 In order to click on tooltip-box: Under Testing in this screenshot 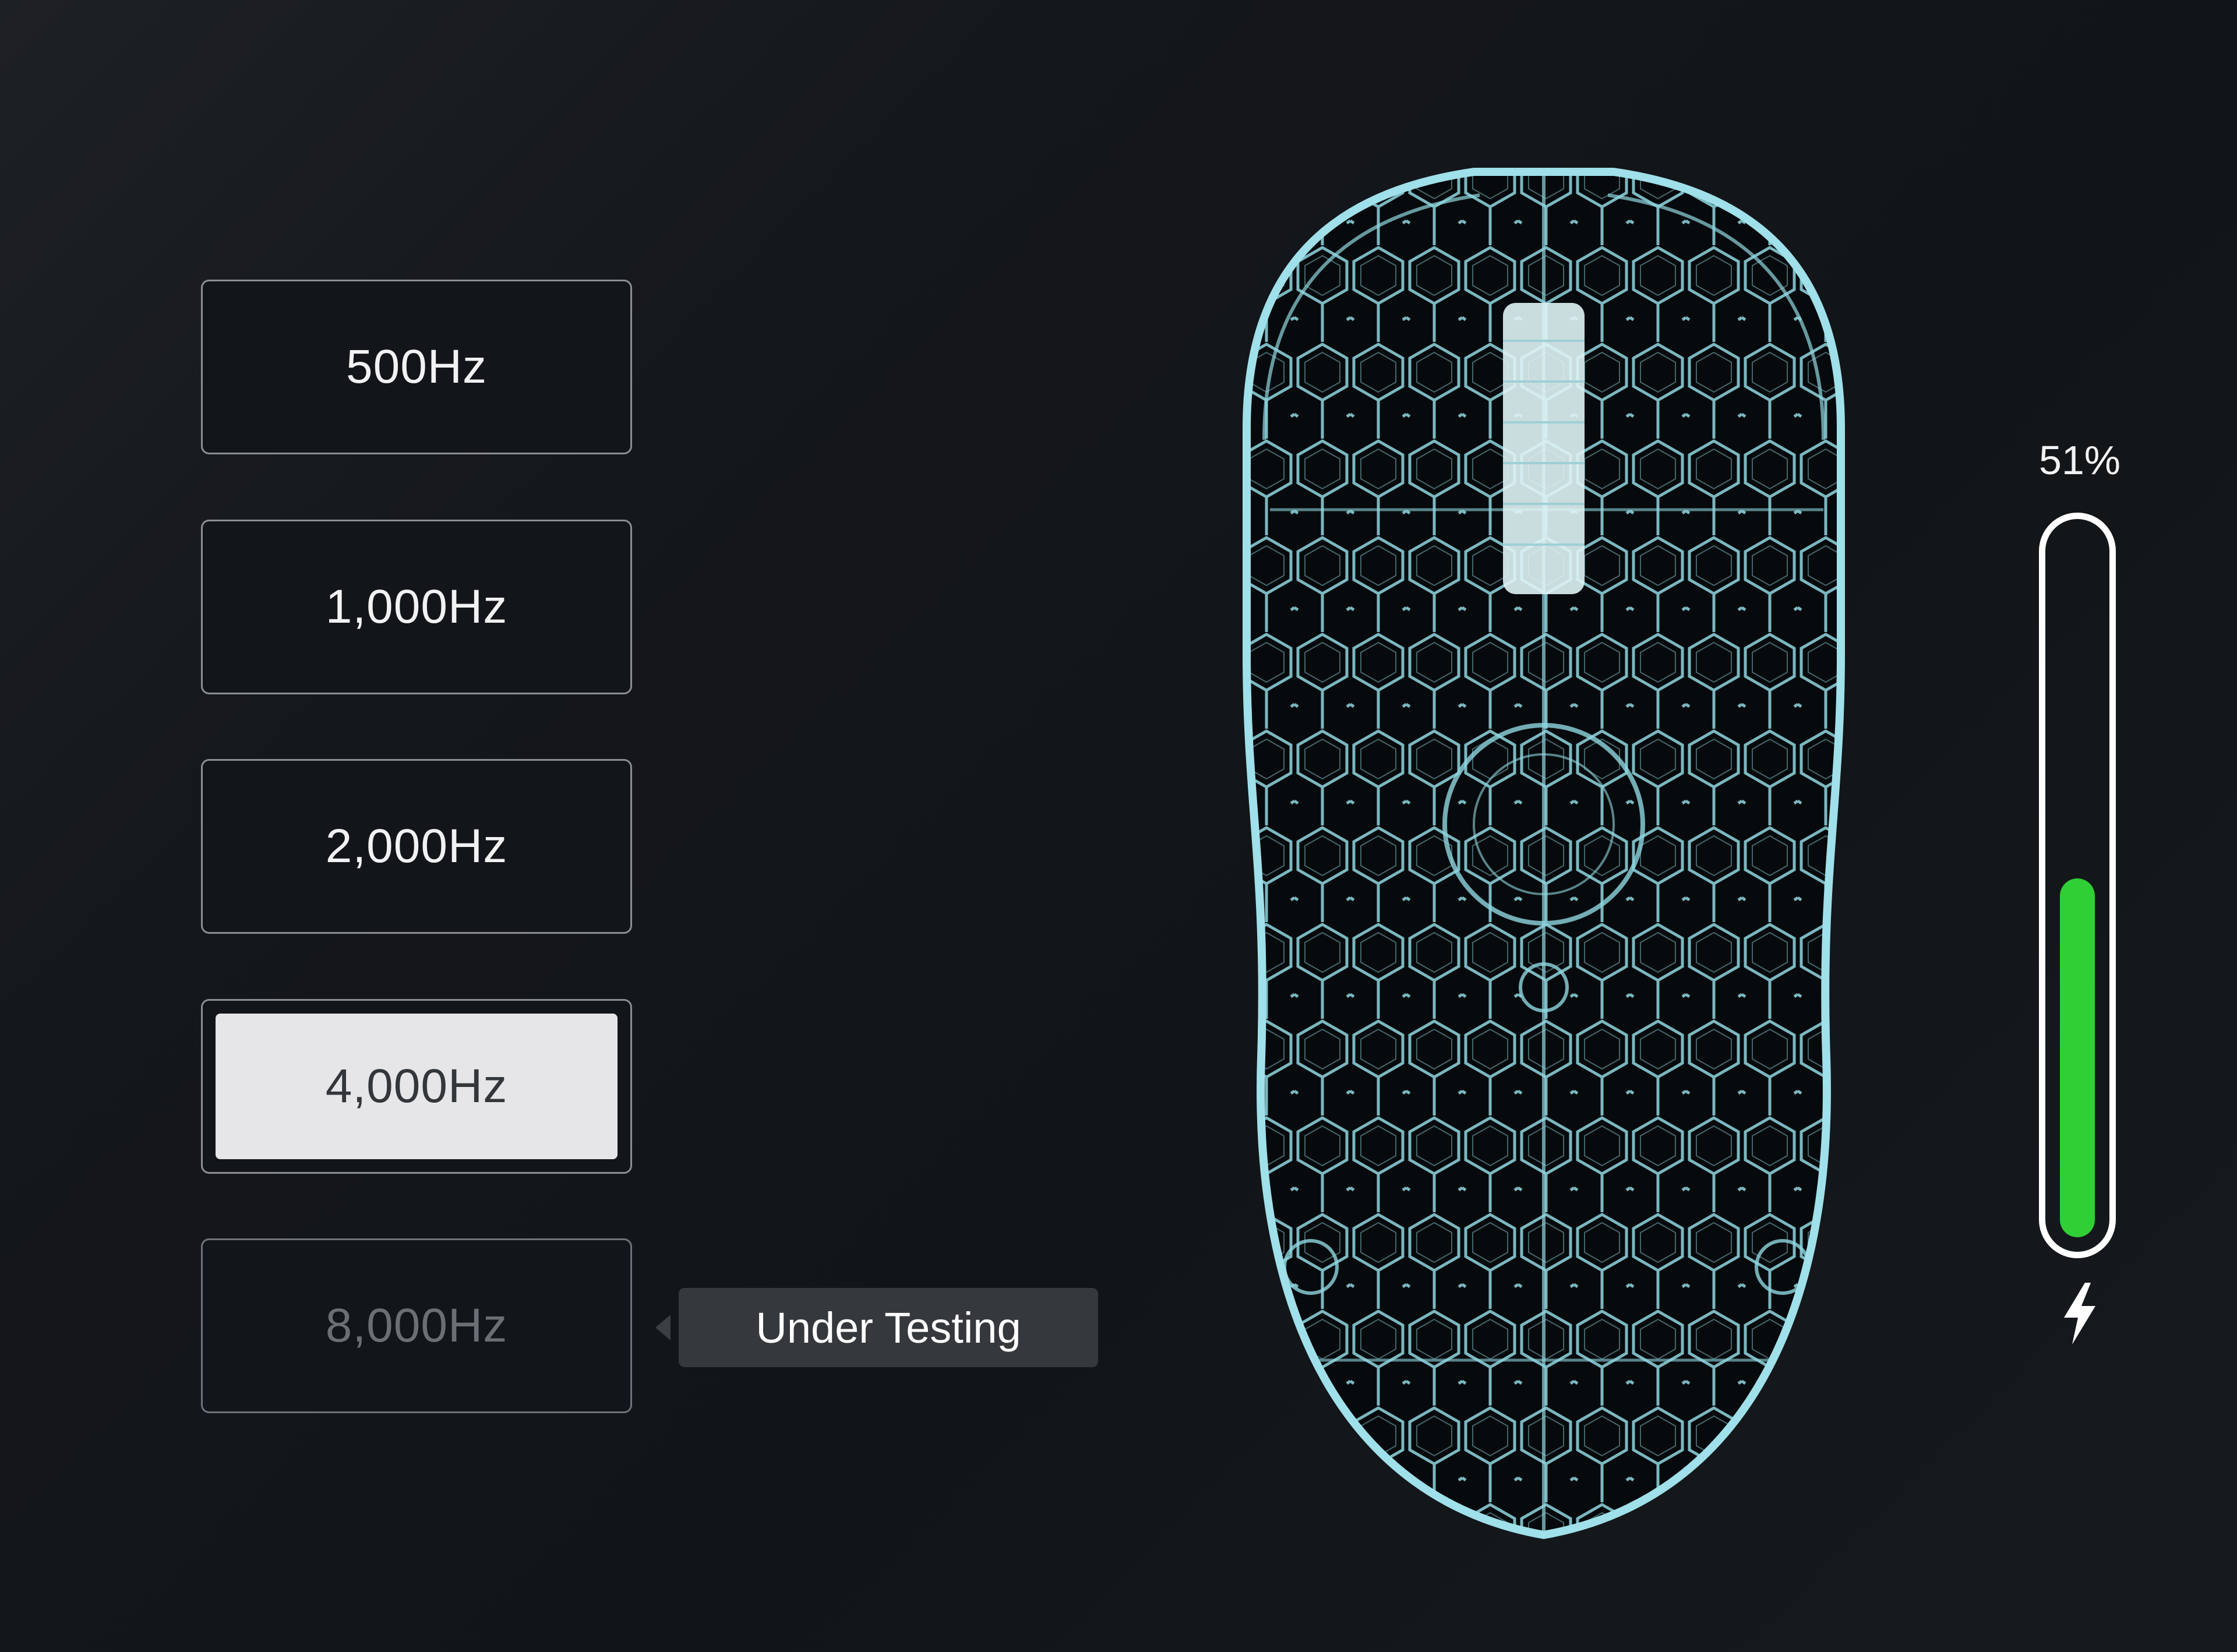, I will do `click(888, 1327)`.